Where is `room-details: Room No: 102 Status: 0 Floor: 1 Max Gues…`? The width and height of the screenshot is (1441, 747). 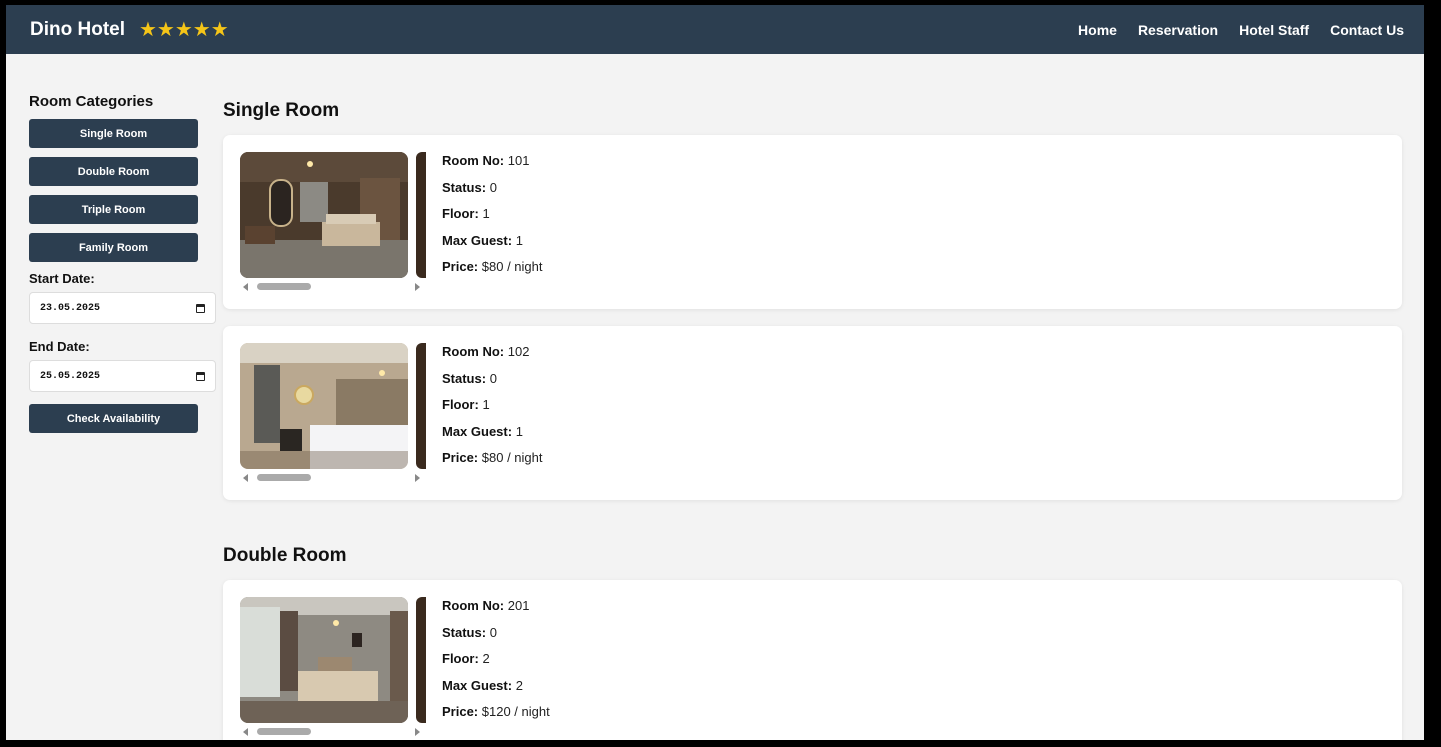
room-details: Room No: 102 Status: 0 Floor: 1 Max Gues… is located at coordinates (492, 410).